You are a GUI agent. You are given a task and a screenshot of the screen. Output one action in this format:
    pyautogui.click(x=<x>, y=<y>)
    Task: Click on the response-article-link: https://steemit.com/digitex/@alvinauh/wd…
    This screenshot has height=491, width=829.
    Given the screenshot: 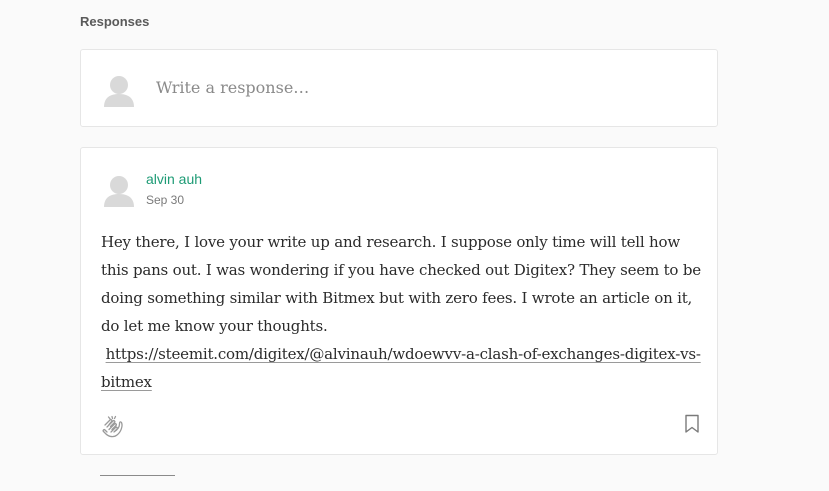 What is the action you would take?
    pyautogui.click(x=401, y=368)
    